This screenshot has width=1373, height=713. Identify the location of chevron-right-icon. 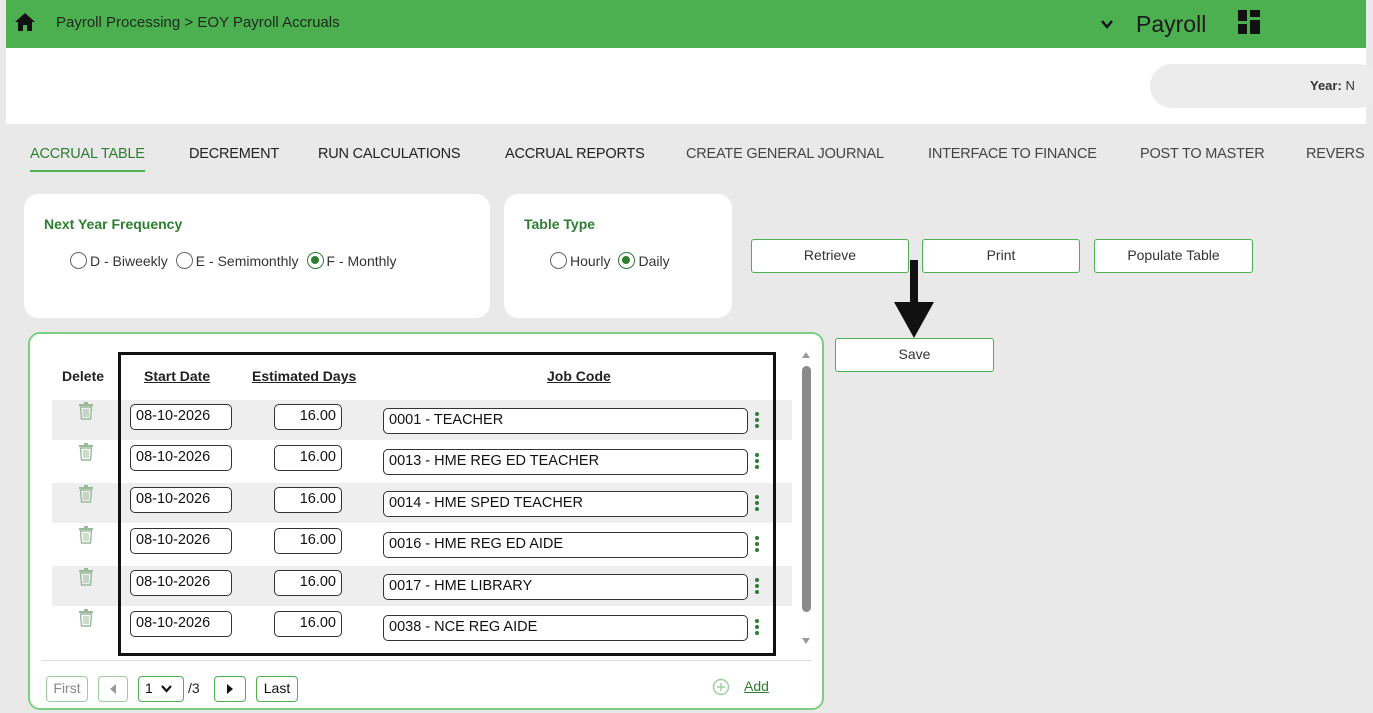
(230, 689).